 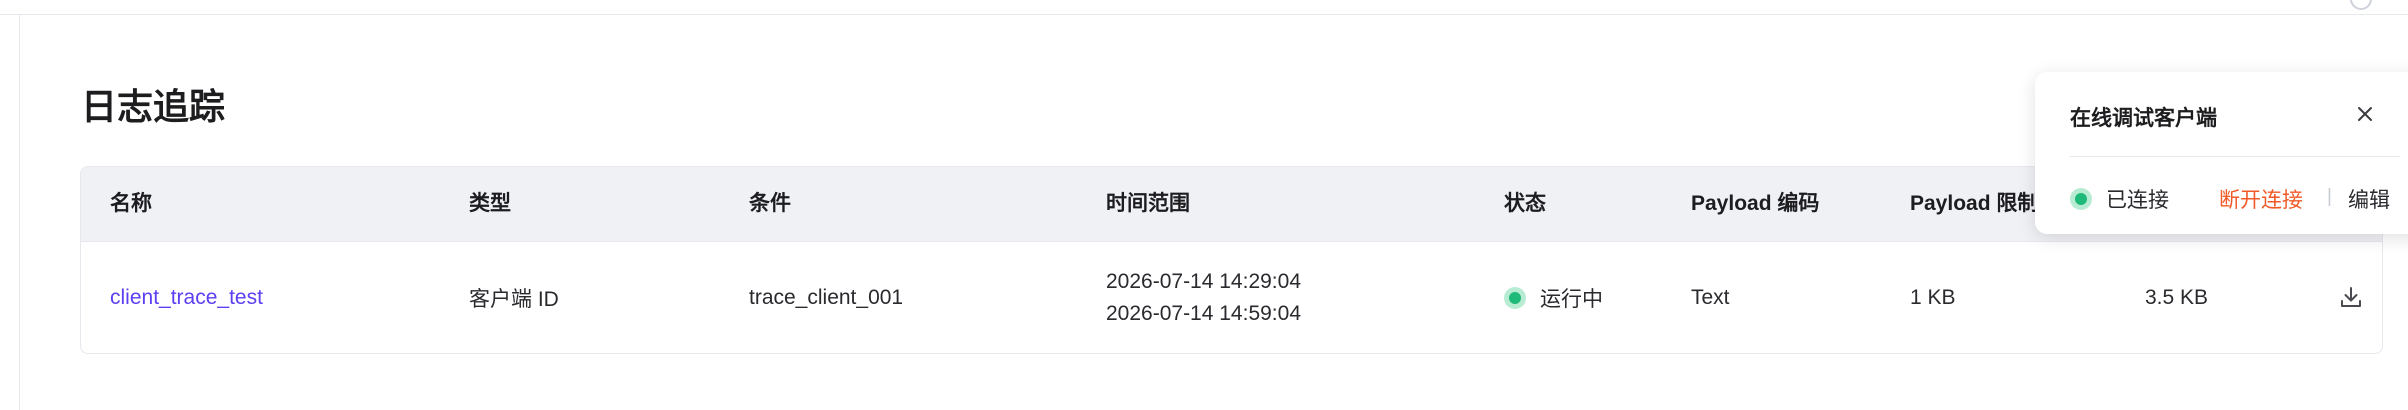 What do you see at coordinates (1755, 203) in the screenshot?
I see `column-header-payload-encoding: Payload 编码` at bounding box center [1755, 203].